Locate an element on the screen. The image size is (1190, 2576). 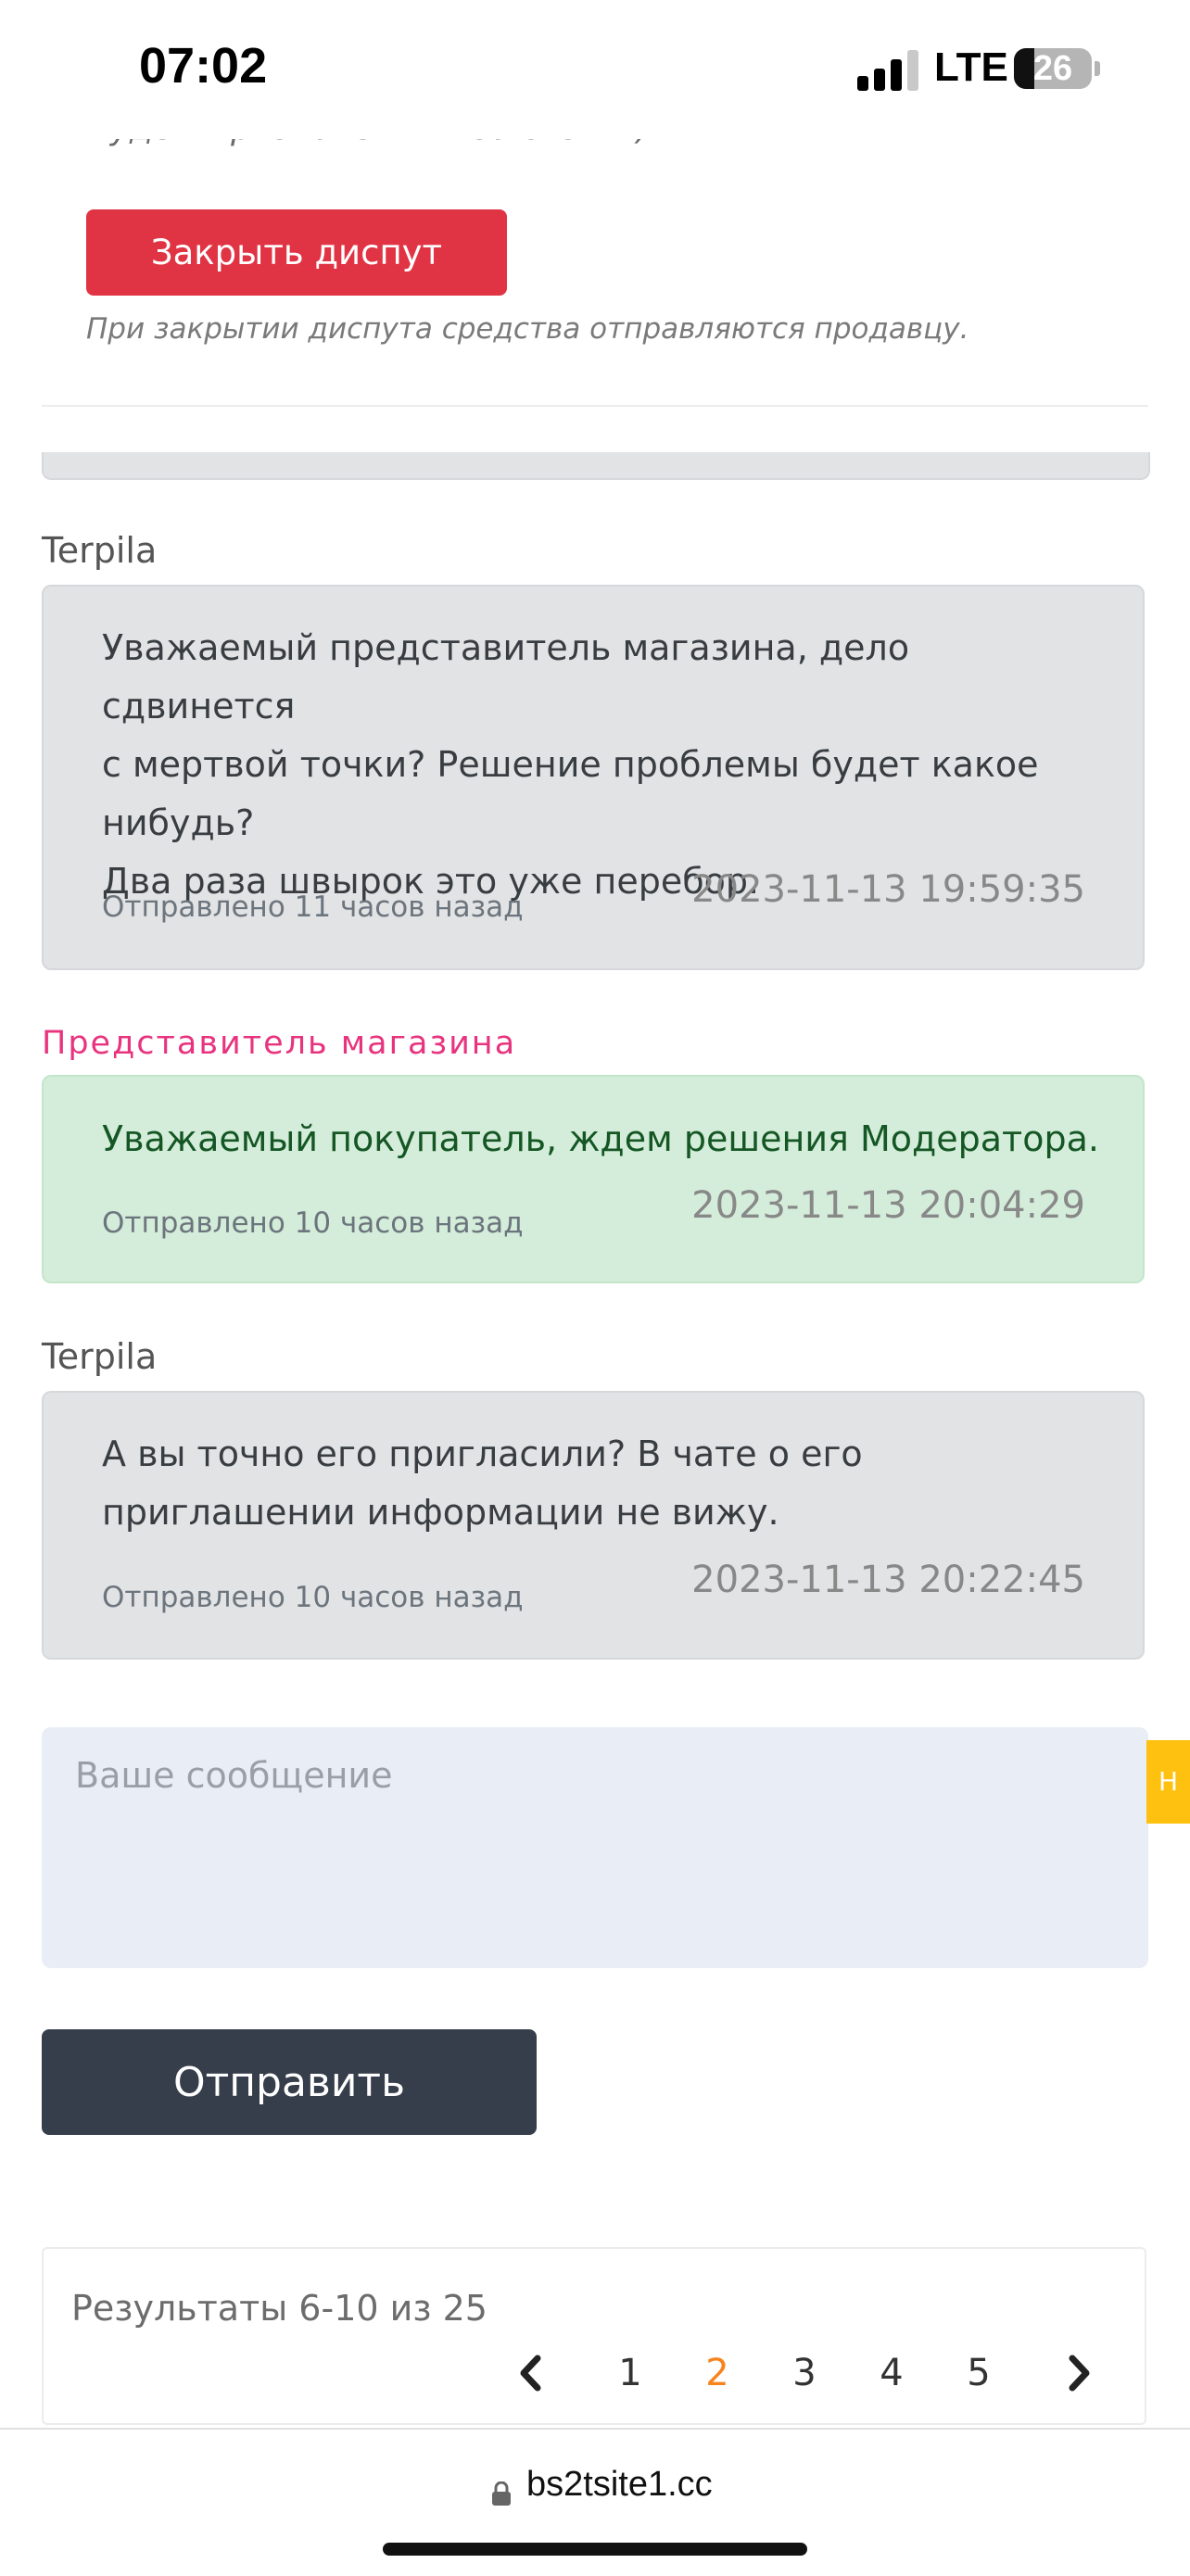
message-timestamp: 2023-11-13 20:22:45 is located at coordinates (888, 1580).